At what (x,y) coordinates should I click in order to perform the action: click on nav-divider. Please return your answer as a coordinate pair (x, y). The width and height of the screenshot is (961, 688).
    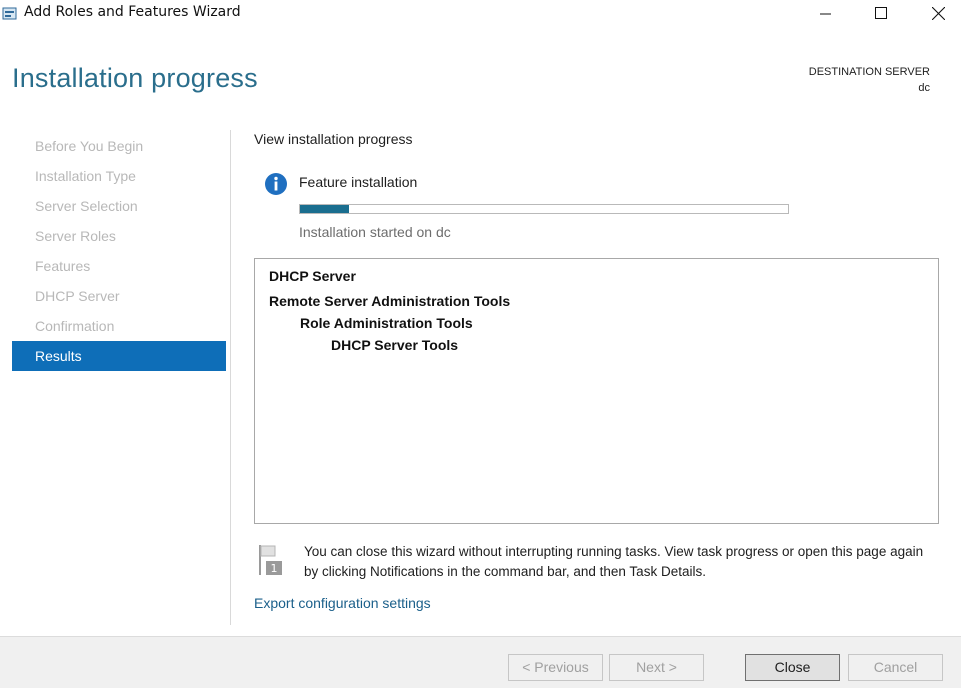
    Looking at the image, I should click on (230, 377).